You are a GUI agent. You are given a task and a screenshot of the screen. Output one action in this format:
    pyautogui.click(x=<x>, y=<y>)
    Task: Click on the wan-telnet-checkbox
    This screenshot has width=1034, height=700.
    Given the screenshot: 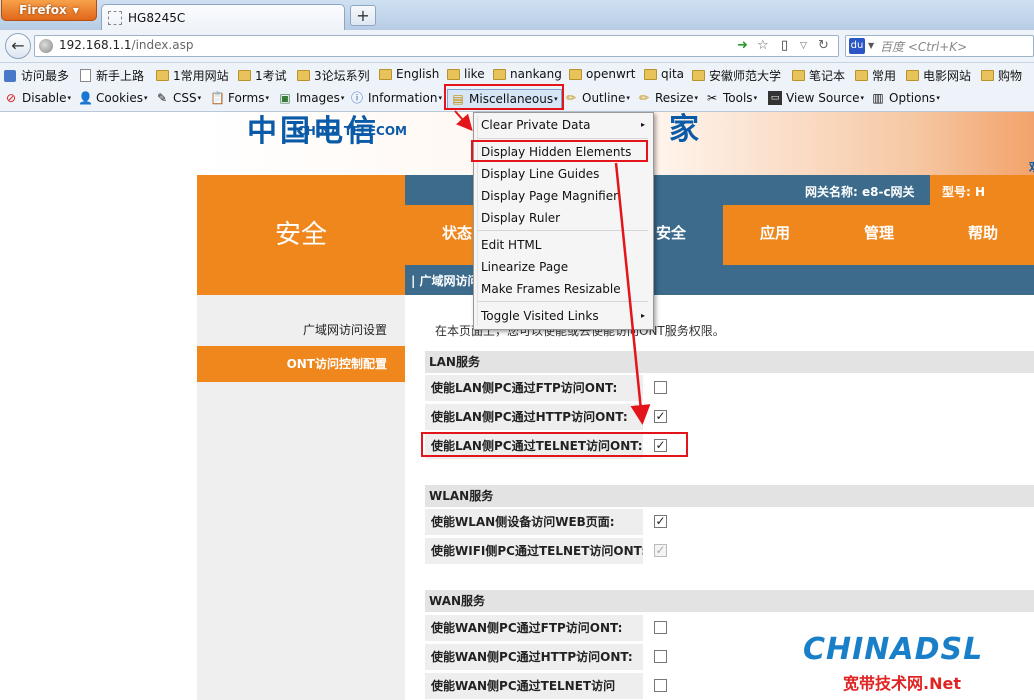 What is the action you would take?
    pyautogui.click(x=660, y=685)
    